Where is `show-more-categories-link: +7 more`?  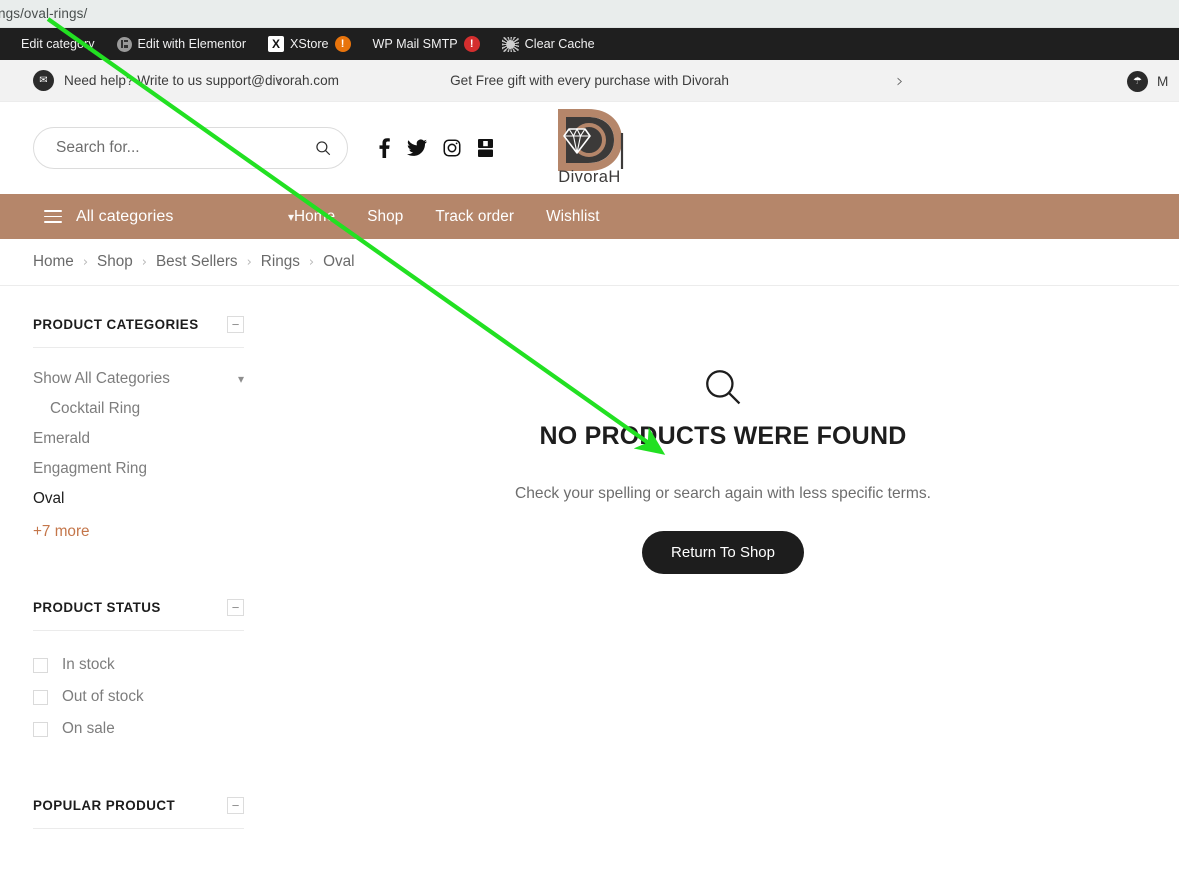 show-more-categories-link: +7 more is located at coordinates (61, 532).